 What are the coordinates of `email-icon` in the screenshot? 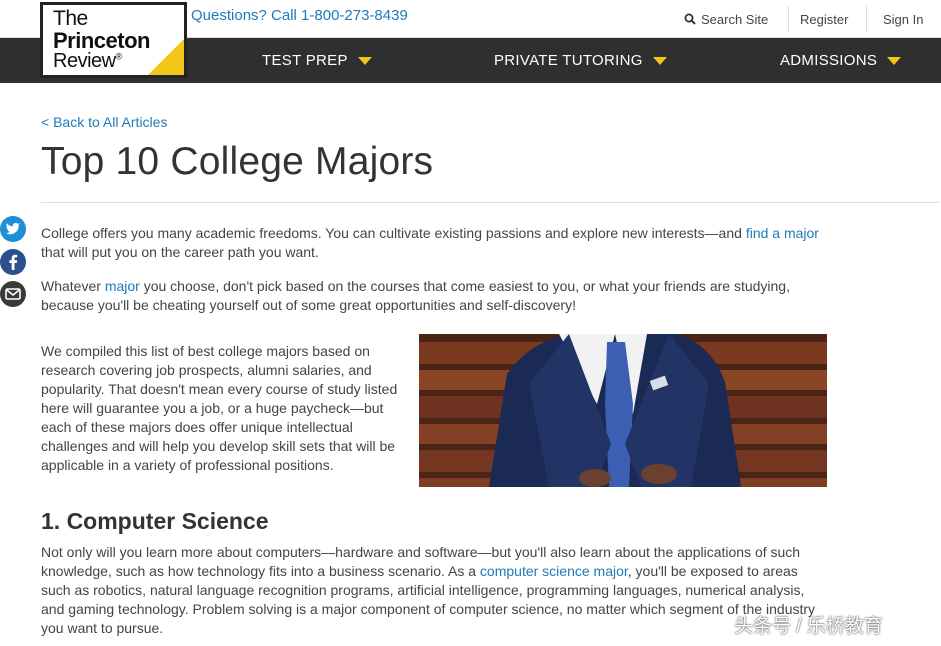 It's located at (13, 294).